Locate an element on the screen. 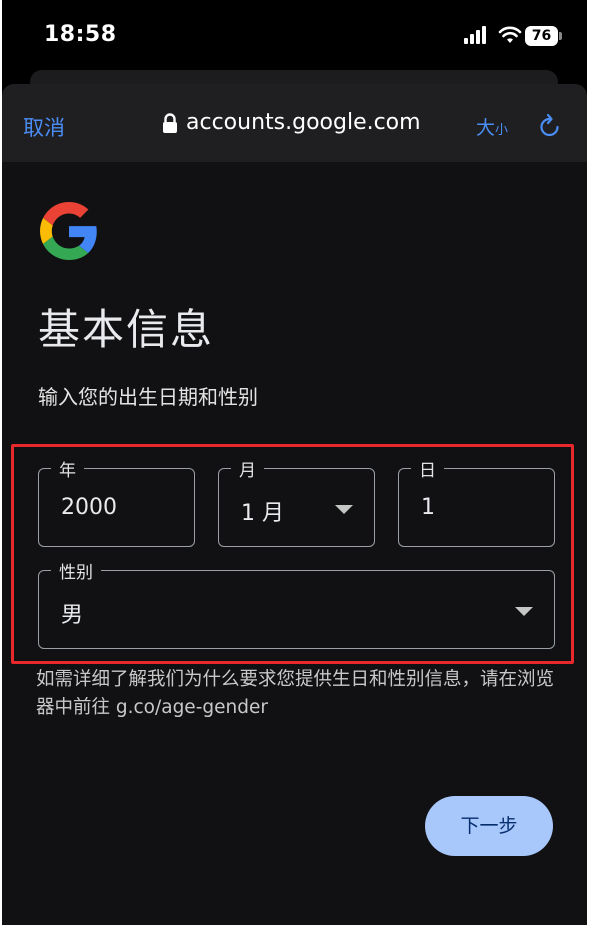 Image resolution: width=589 pixels, height=925 pixels. cancel-button: 取消 is located at coordinates (44, 127).